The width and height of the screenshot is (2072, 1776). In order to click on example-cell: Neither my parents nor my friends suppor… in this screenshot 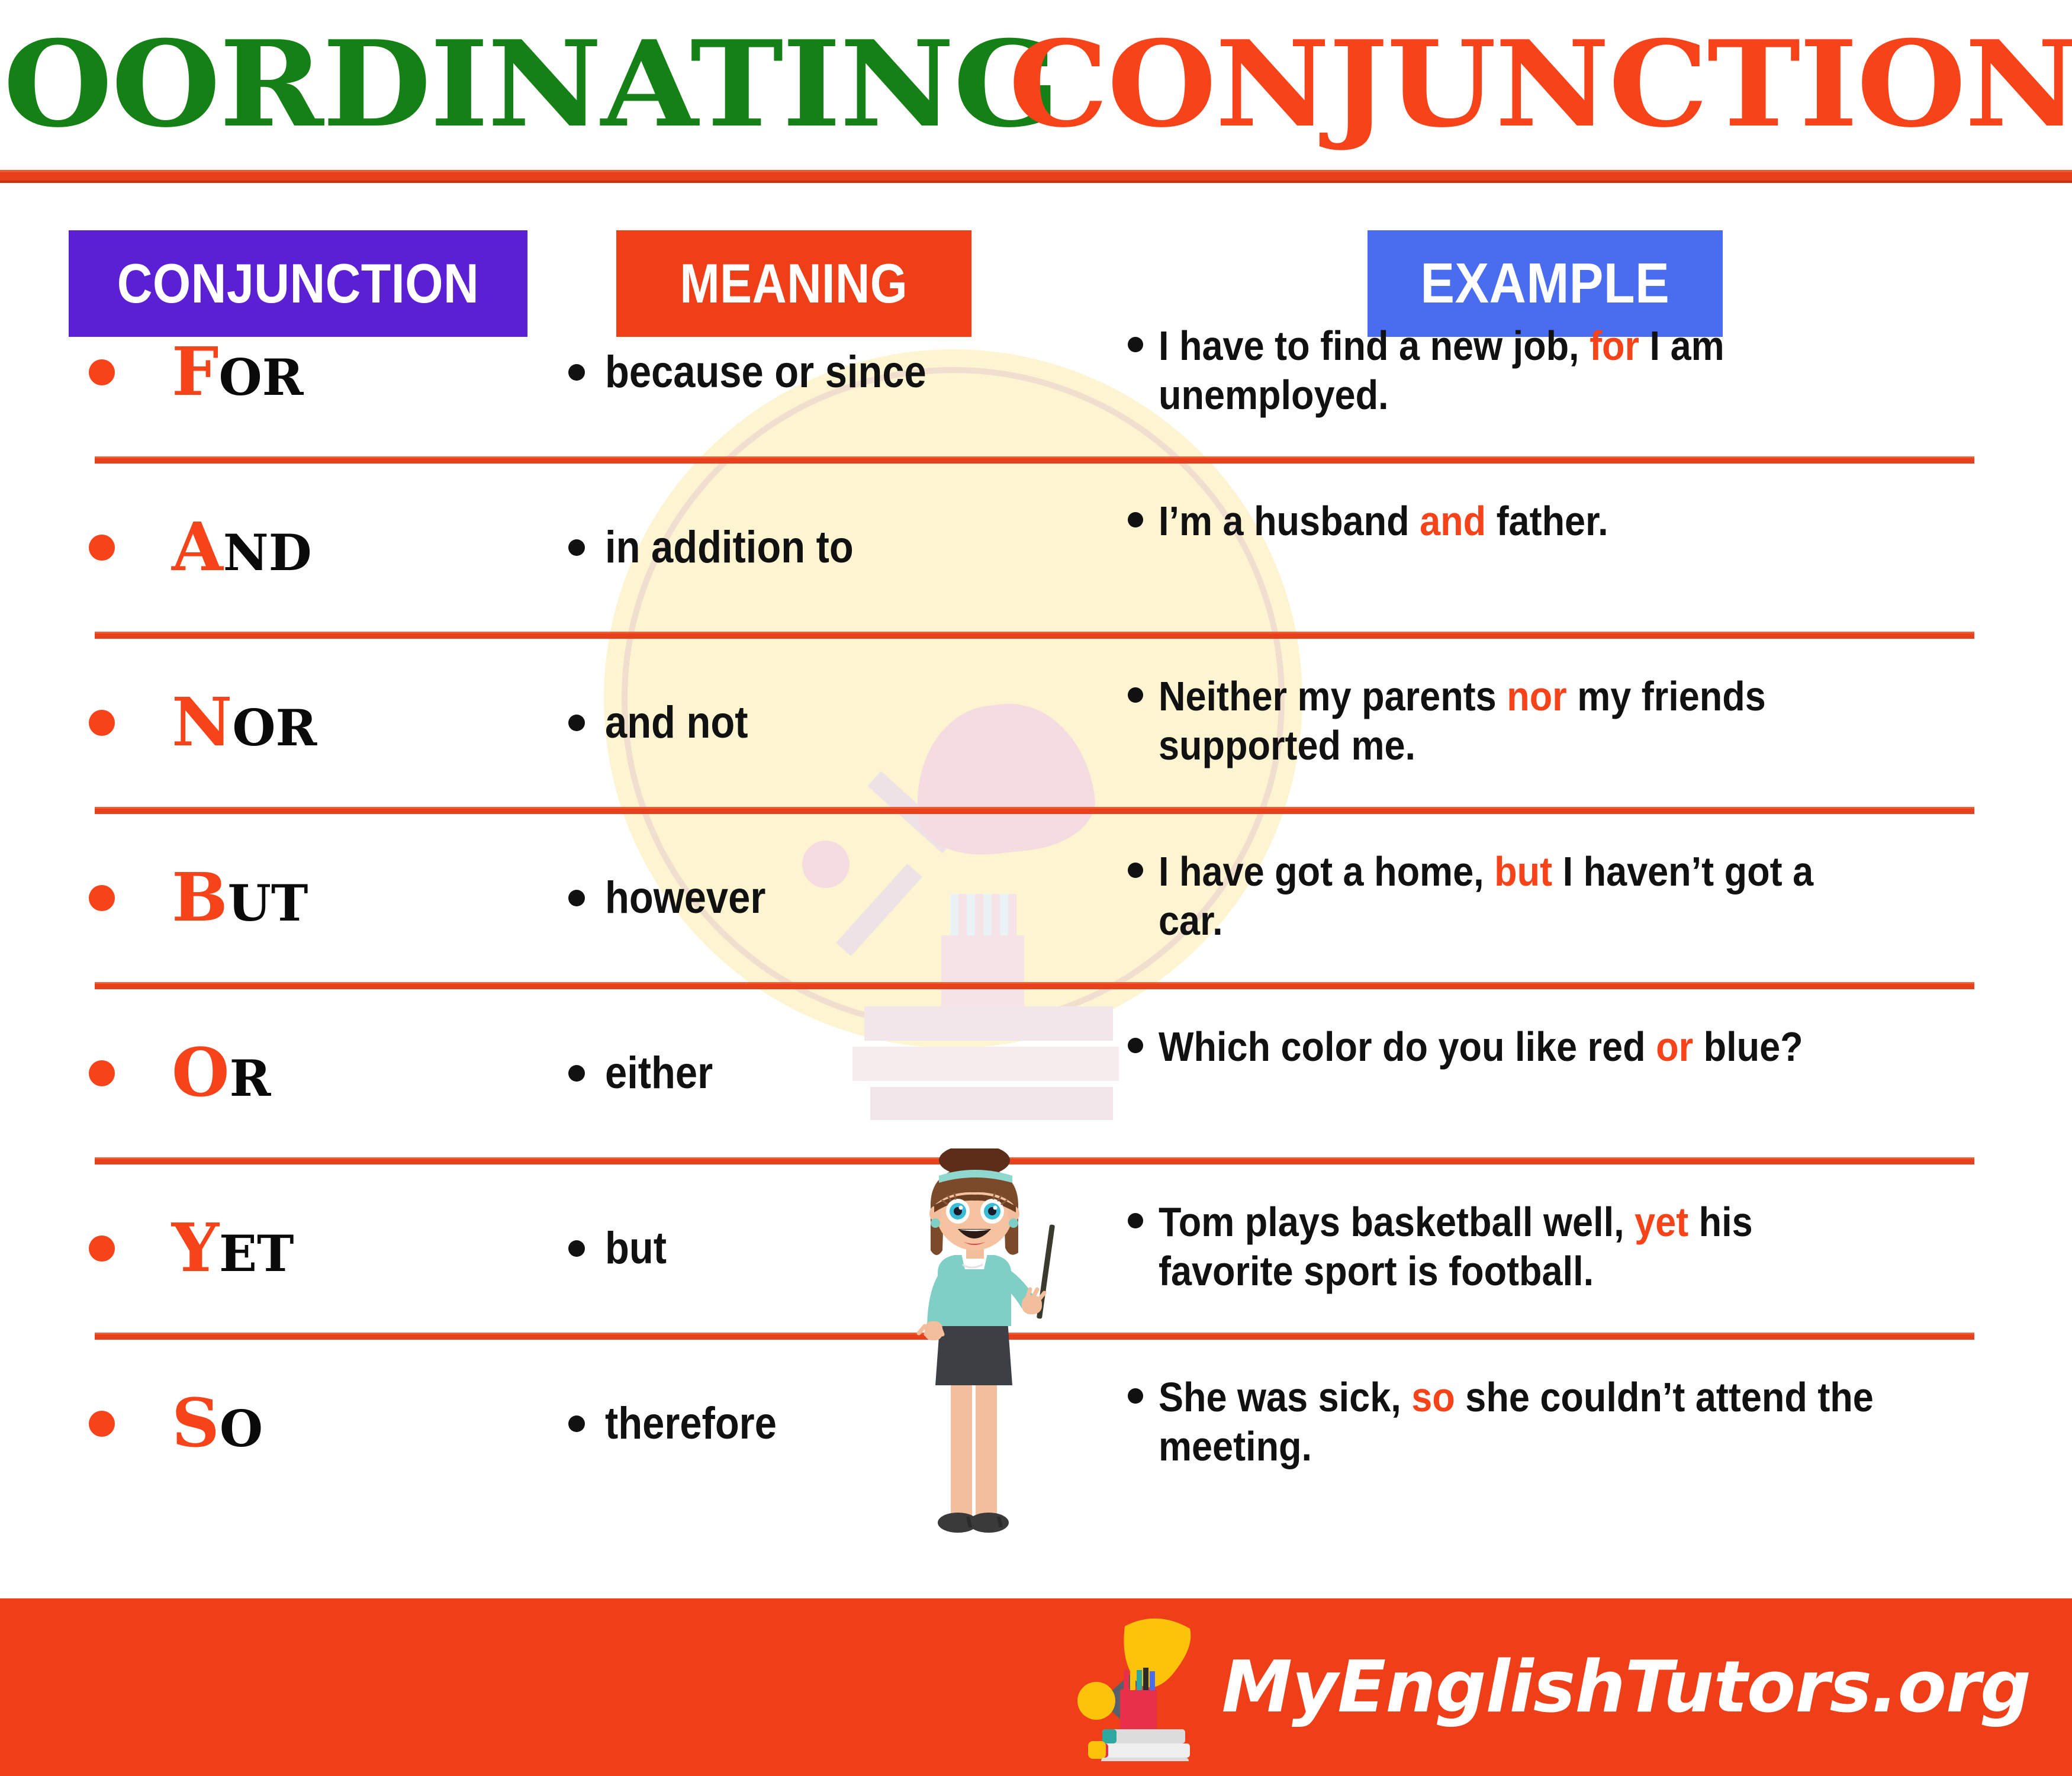, I will do `click(1548, 725)`.